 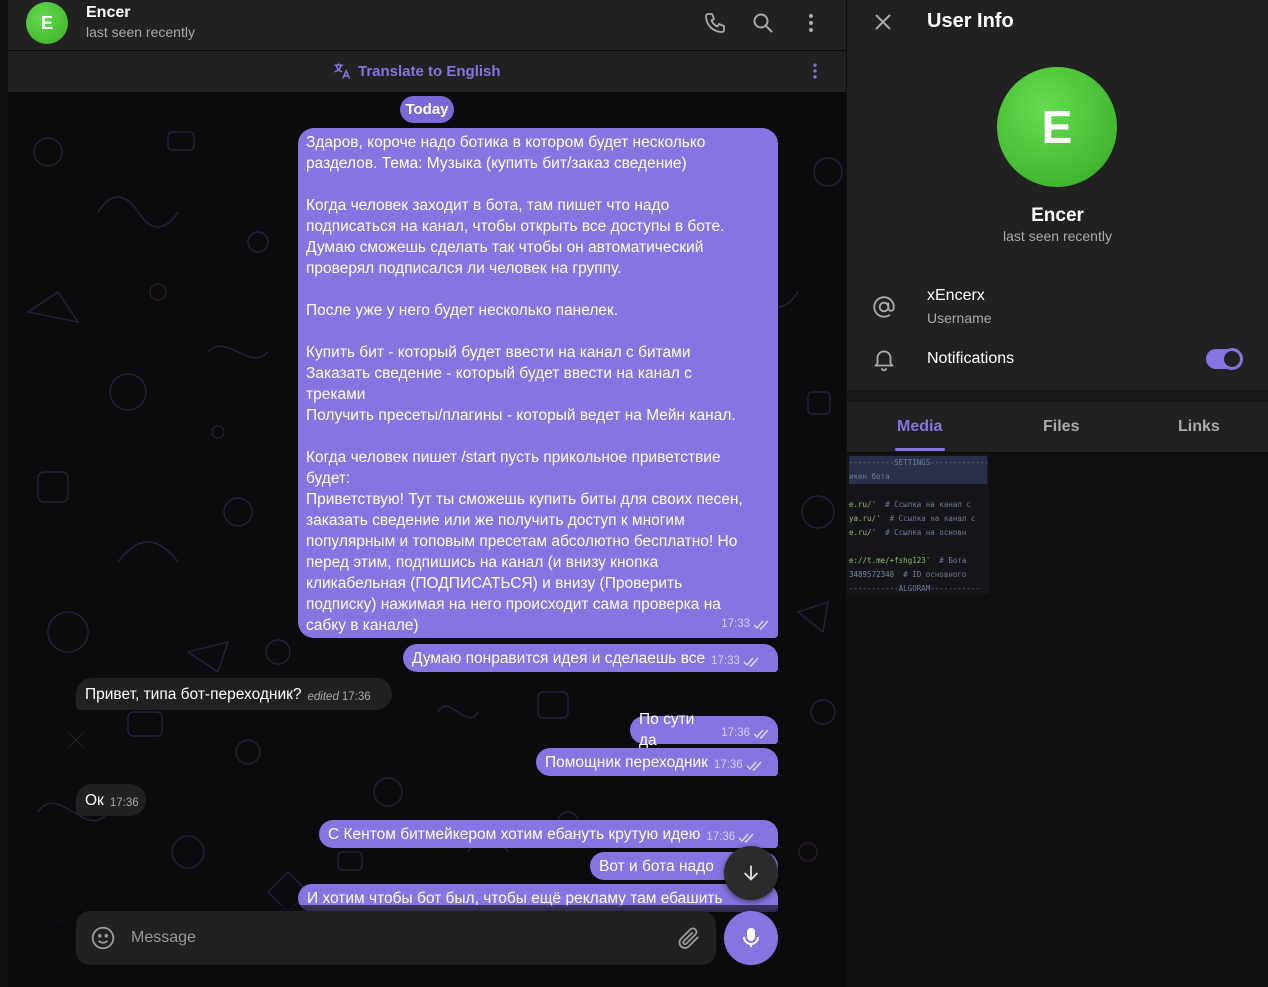 What do you see at coordinates (919, 427) in the screenshot?
I see `tab-media: Media` at bounding box center [919, 427].